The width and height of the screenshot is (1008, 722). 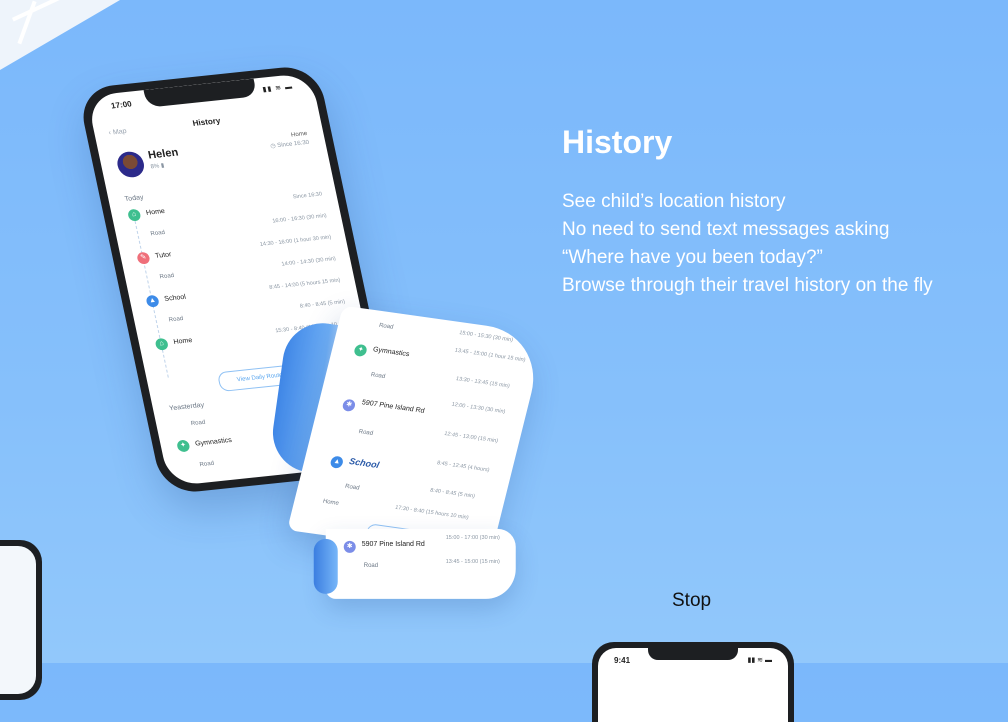 I want to click on paper-row-time: 12:00 - 13:30 (30 min), so click(x=478, y=408).